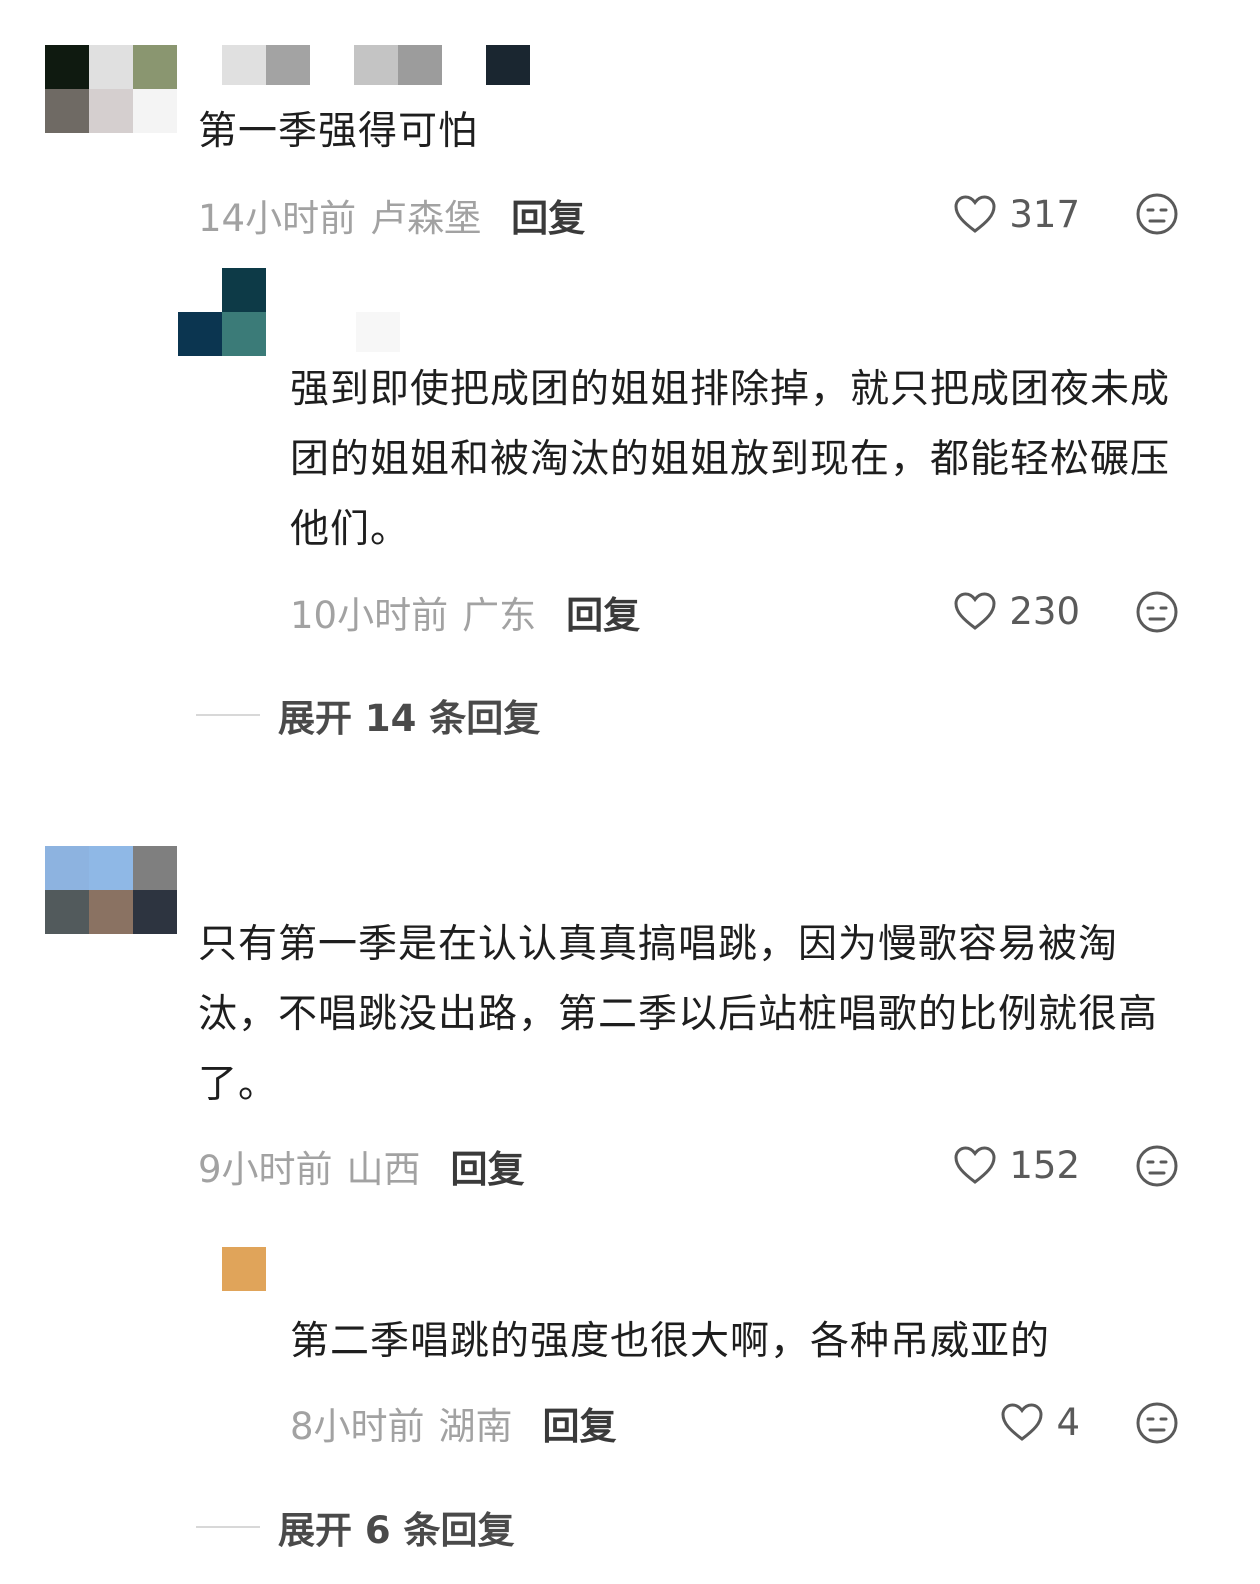 This screenshot has height=1584, width=1260. I want to click on comment-meta: 10小时前 广东 回复, so click(465, 612).